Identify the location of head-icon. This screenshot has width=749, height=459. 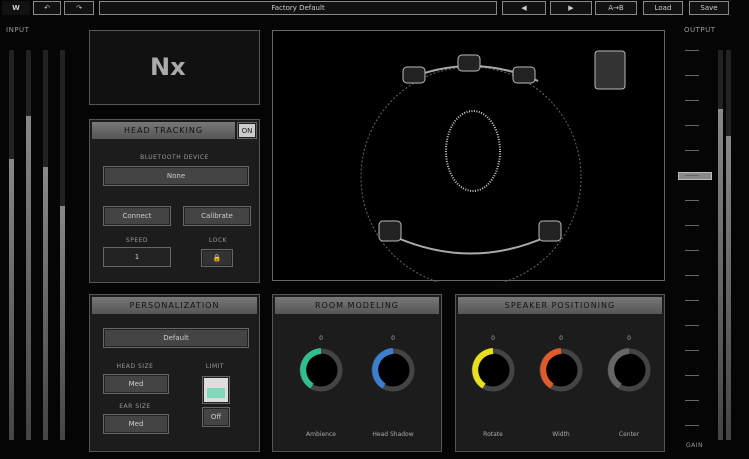
(473, 151).